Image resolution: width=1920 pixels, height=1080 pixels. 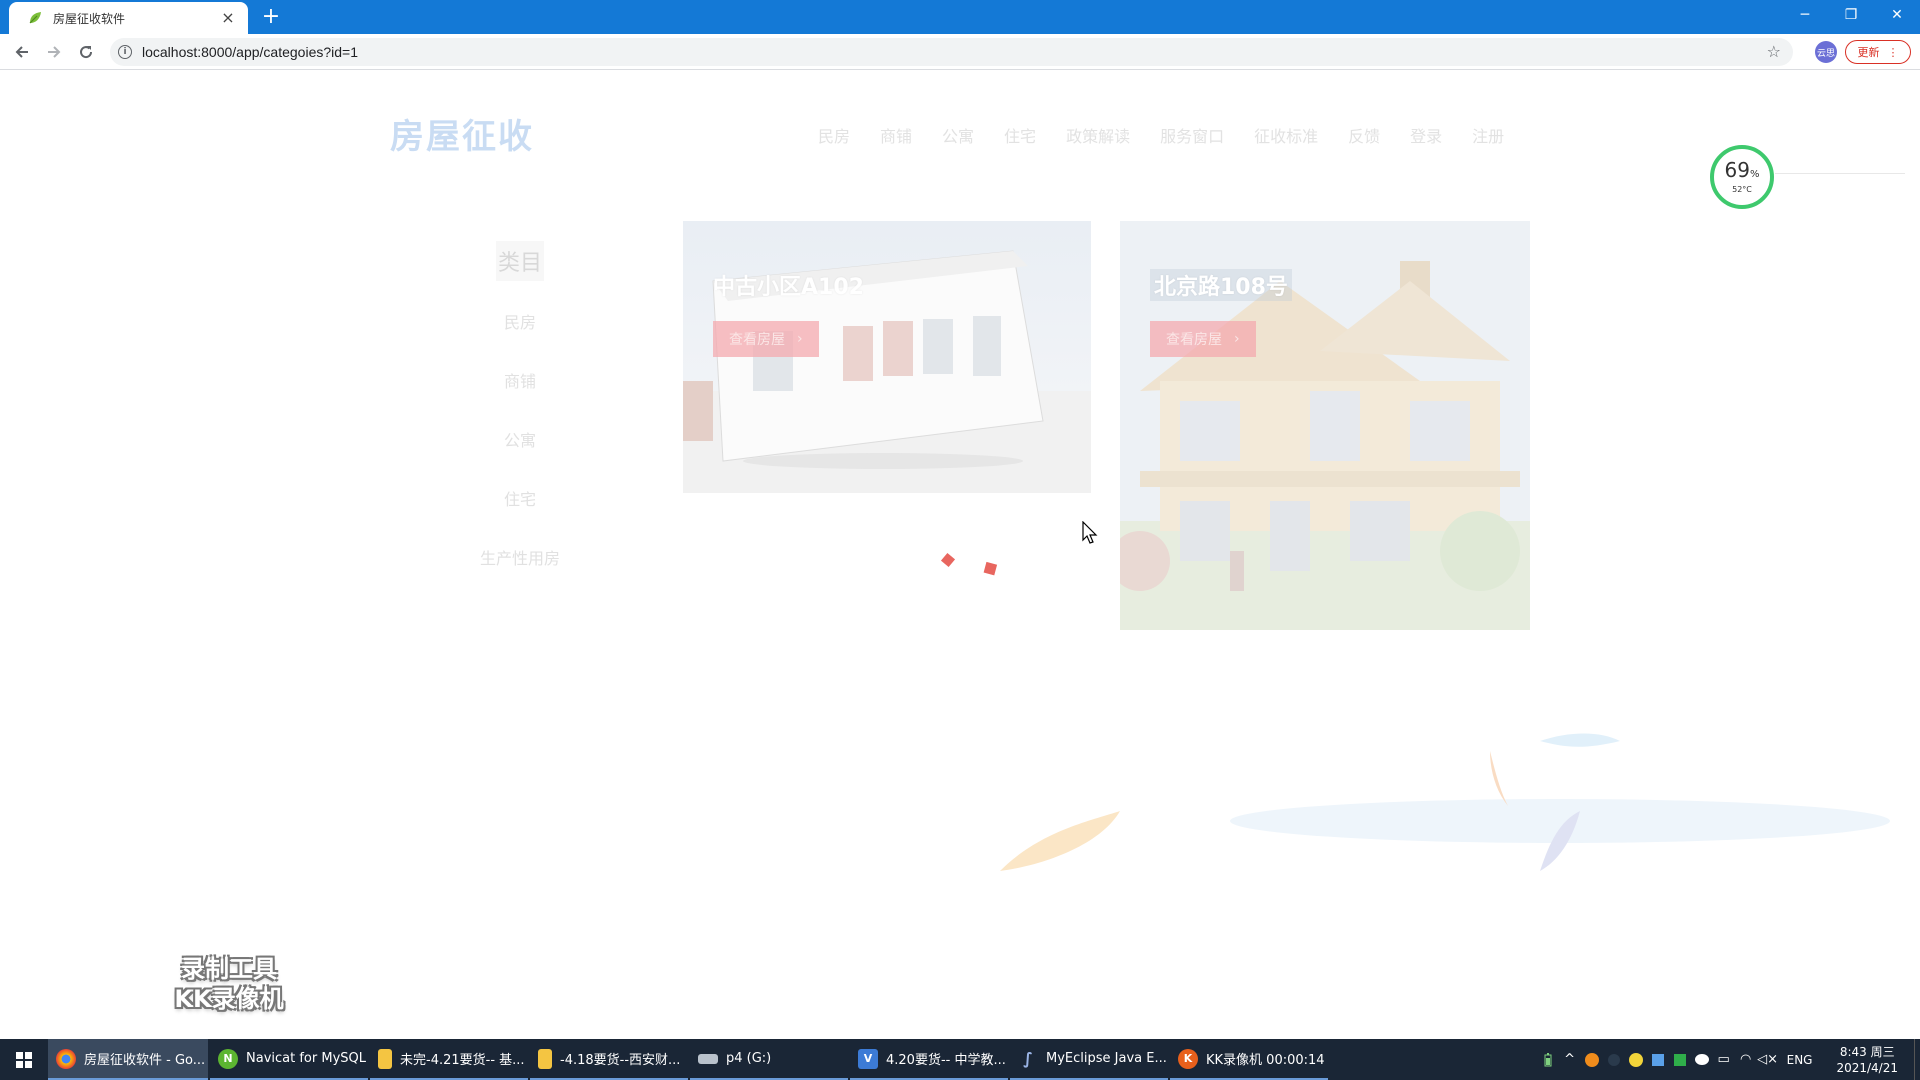 What do you see at coordinates (35, 18) in the screenshot?
I see `leaf-favicon-icon` at bounding box center [35, 18].